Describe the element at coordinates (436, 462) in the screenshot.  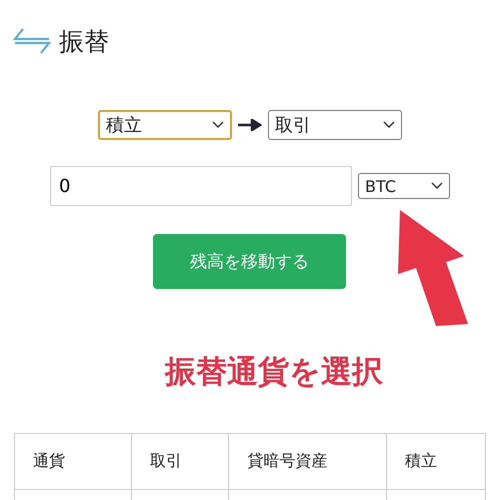
I see `column-header: 積立` at that location.